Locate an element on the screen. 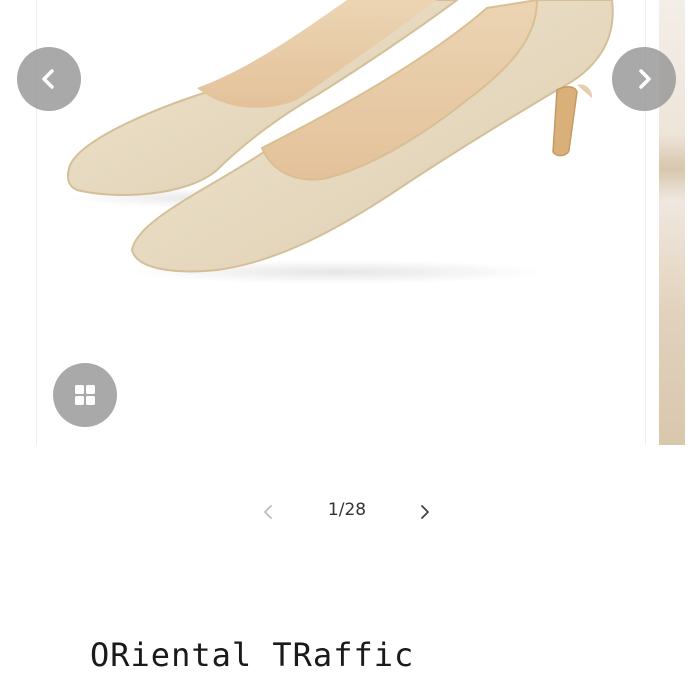 This screenshot has width=696, height=696. gallery-pager: 1/28 is located at coordinates (348, 512).